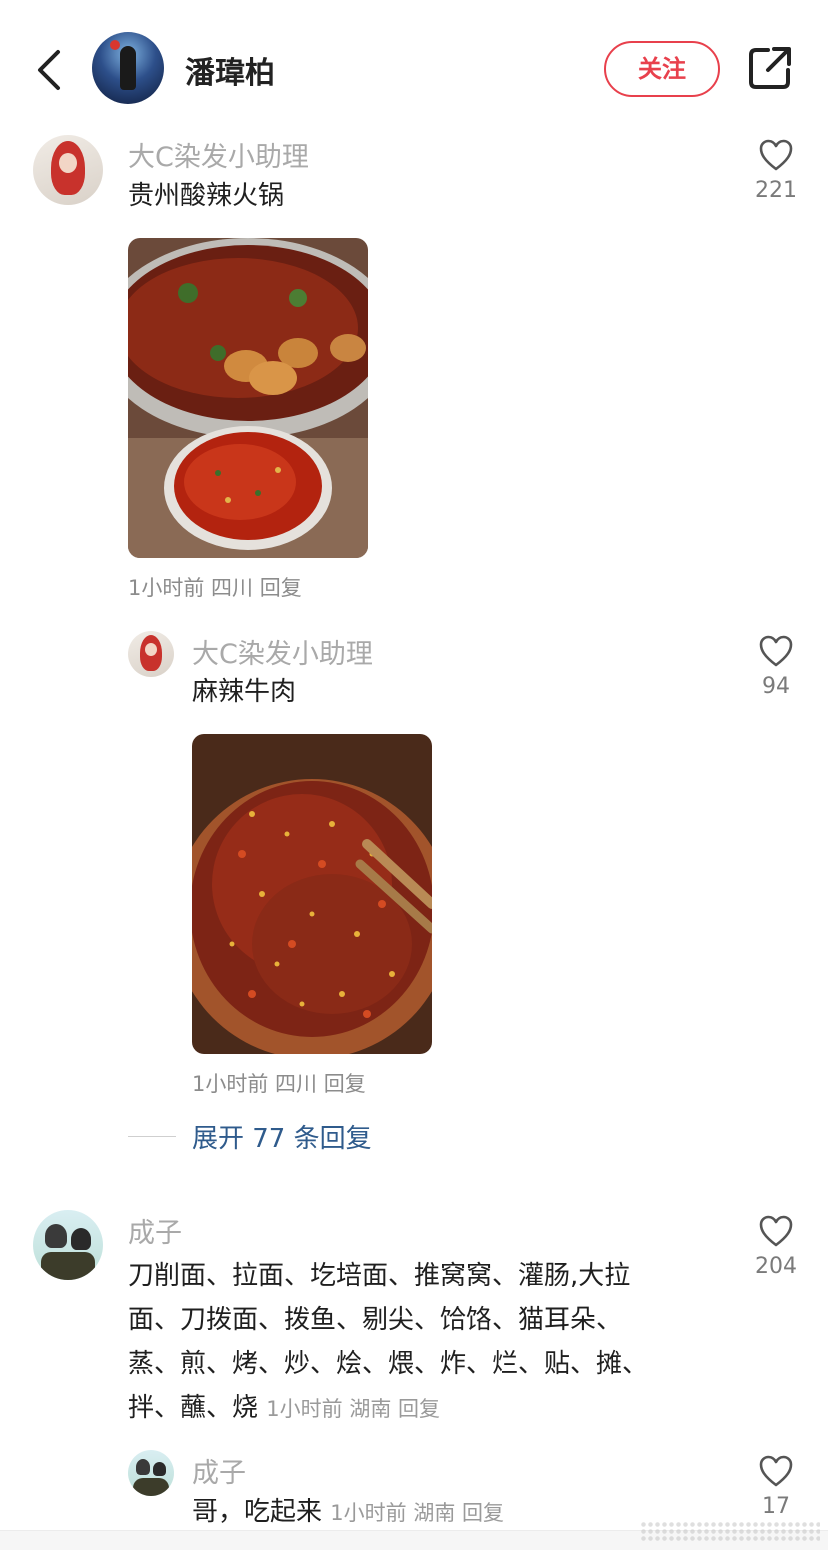 The width and height of the screenshot is (828, 1550). Describe the element at coordinates (379, 1276) in the screenshot. I see `comment-text-line: 刀削面、拉面、圪培面、推窝窝、灌肠,大拉` at that location.